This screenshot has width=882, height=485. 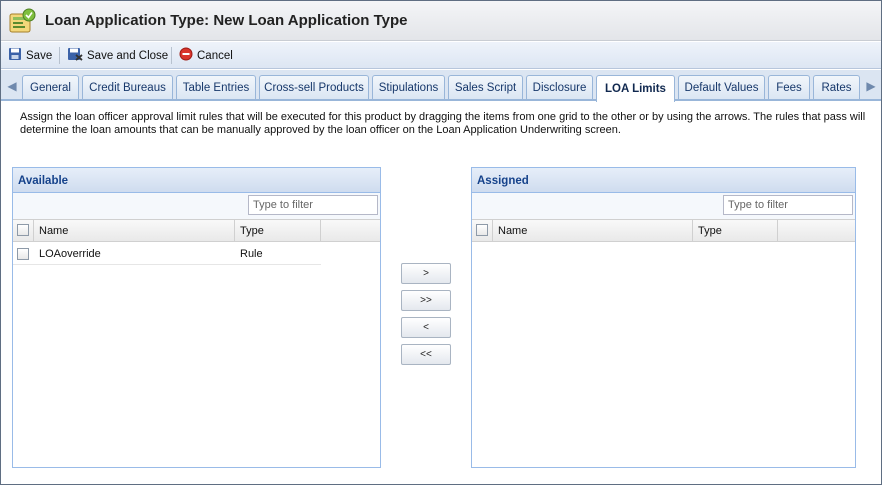 What do you see at coordinates (635, 88) in the screenshot?
I see `tab-loa-limits: LOA Limits` at bounding box center [635, 88].